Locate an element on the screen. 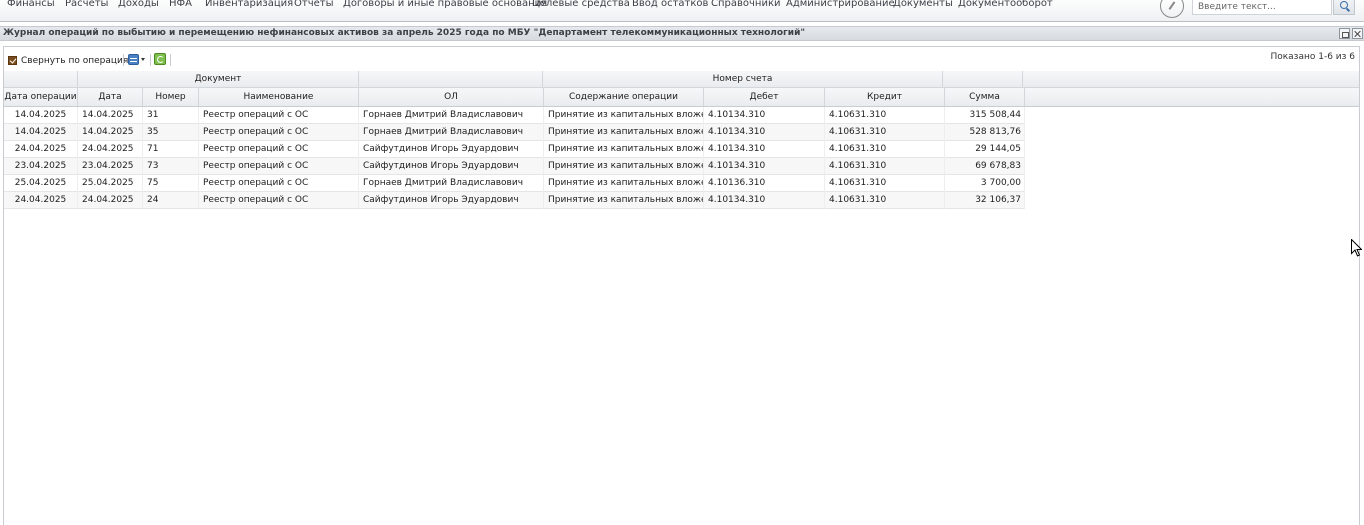 Image resolution: width=1364 pixels, height=525 pixels. column-header-operation-content: Содержание операции is located at coordinates (624, 97).